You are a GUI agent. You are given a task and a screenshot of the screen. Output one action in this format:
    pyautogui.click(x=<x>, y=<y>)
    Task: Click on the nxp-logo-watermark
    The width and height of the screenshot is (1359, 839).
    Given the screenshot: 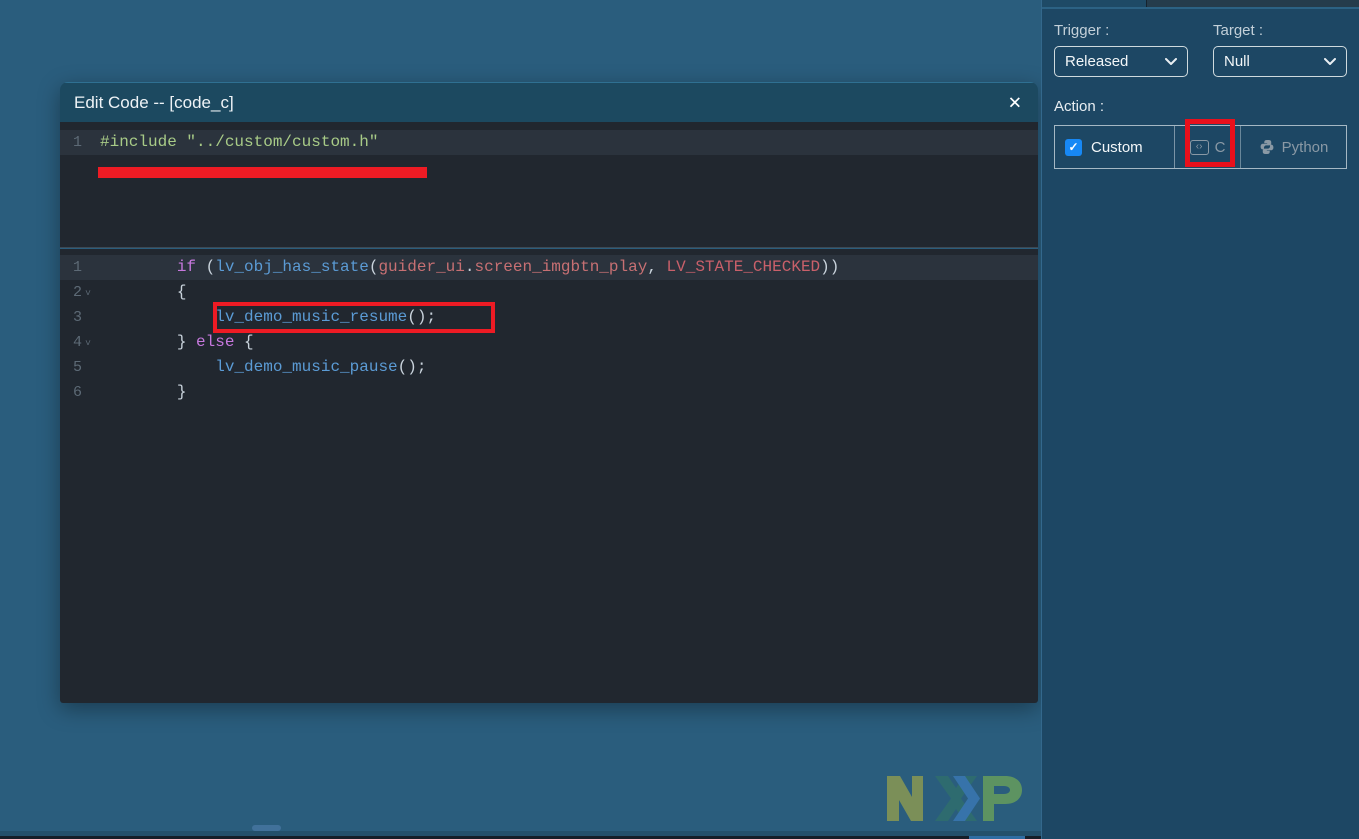 What is the action you would take?
    pyautogui.click(x=957, y=800)
    